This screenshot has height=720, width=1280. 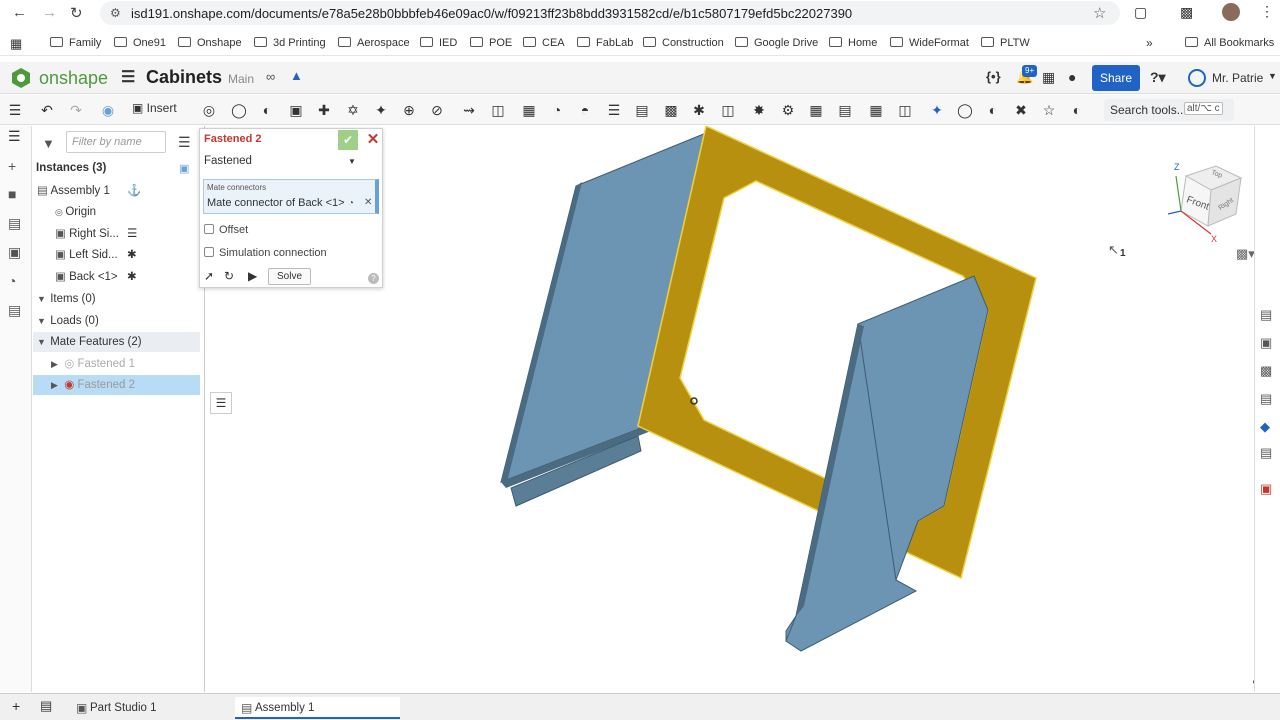 I want to click on properties-icon: ▤, so click(x=14, y=223).